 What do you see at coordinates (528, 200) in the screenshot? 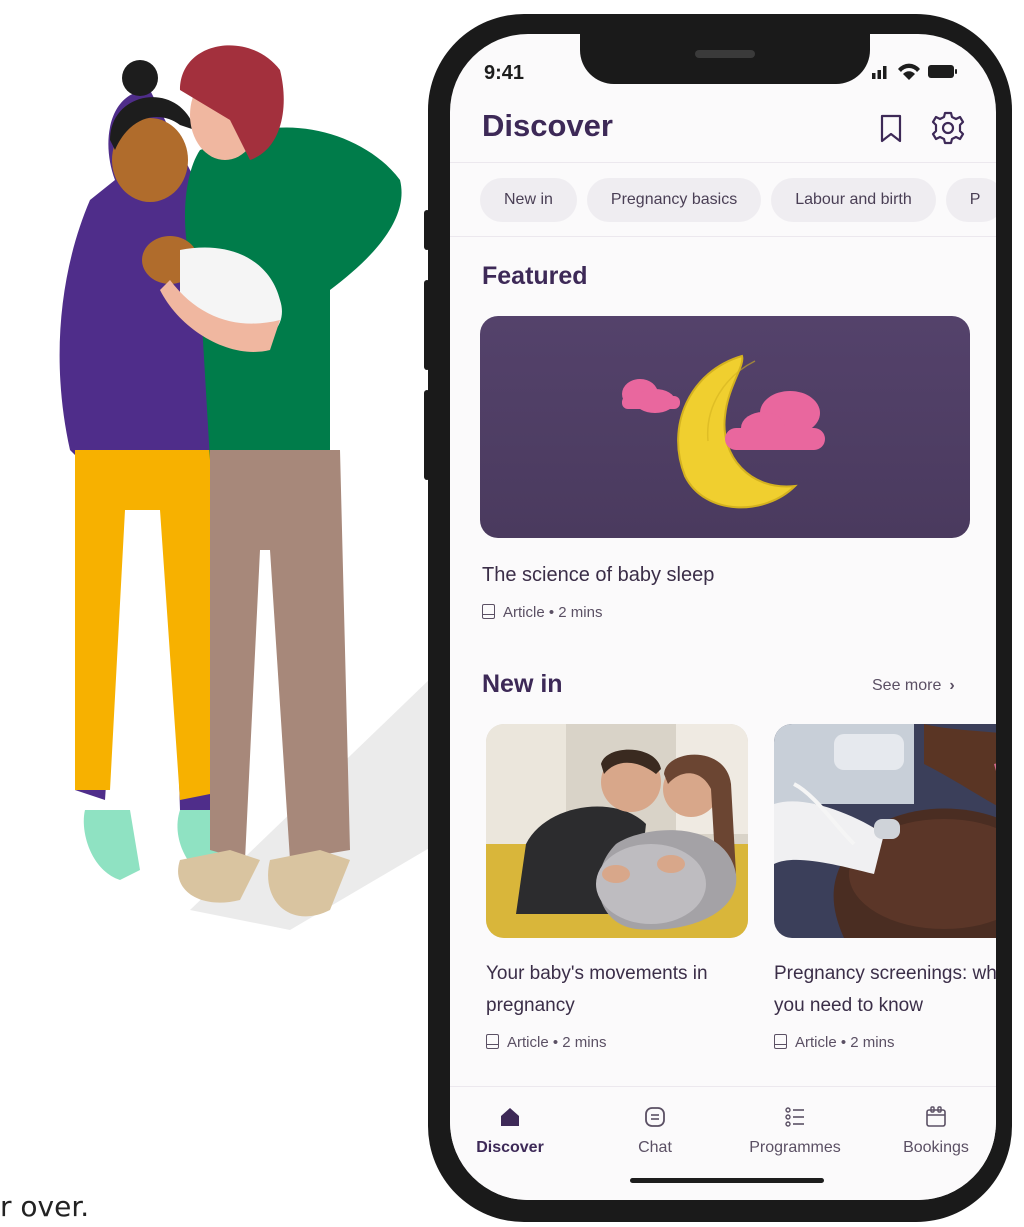
I see `chip-new-in: New in` at bounding box center [528, 200].